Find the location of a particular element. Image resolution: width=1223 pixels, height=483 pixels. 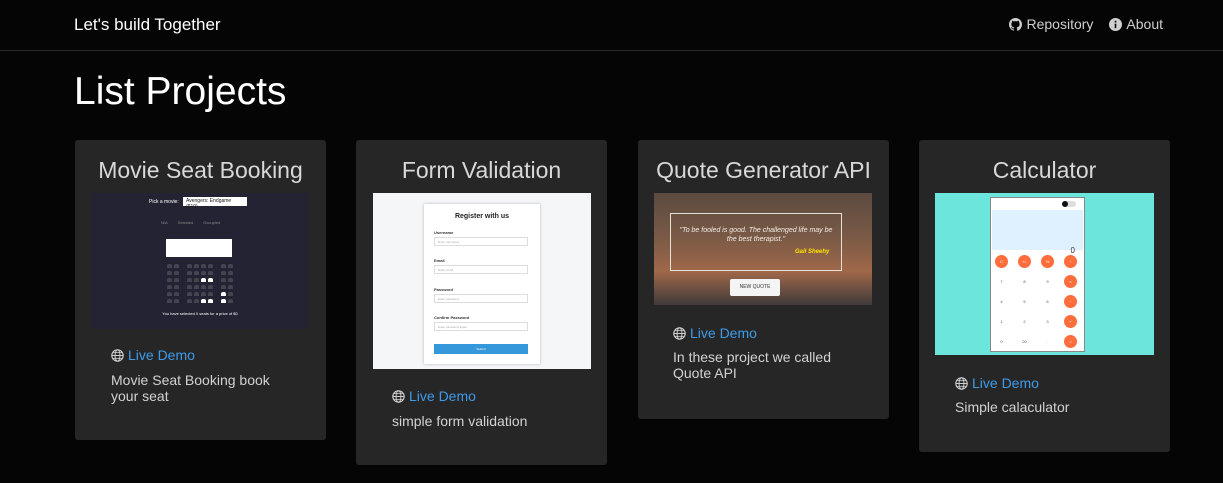

theme-toggle is located at coordinates (1069, 204).